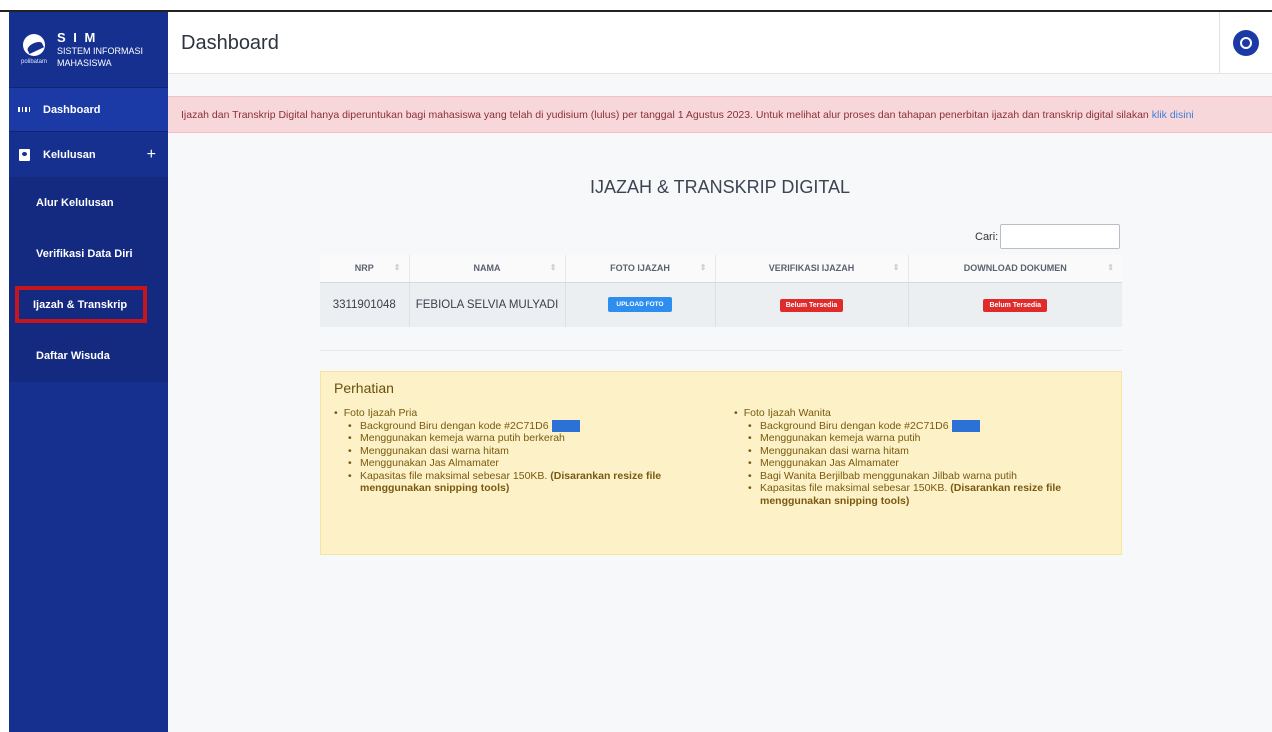 The height and width of the screenshot is (732, 1272). I want to click on dashboard-grid-icon, so click(24, 110).